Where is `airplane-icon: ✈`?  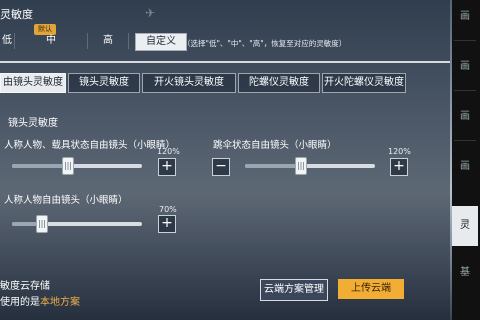 airplane-icon: ✈ is located at coordinates (150, 13).